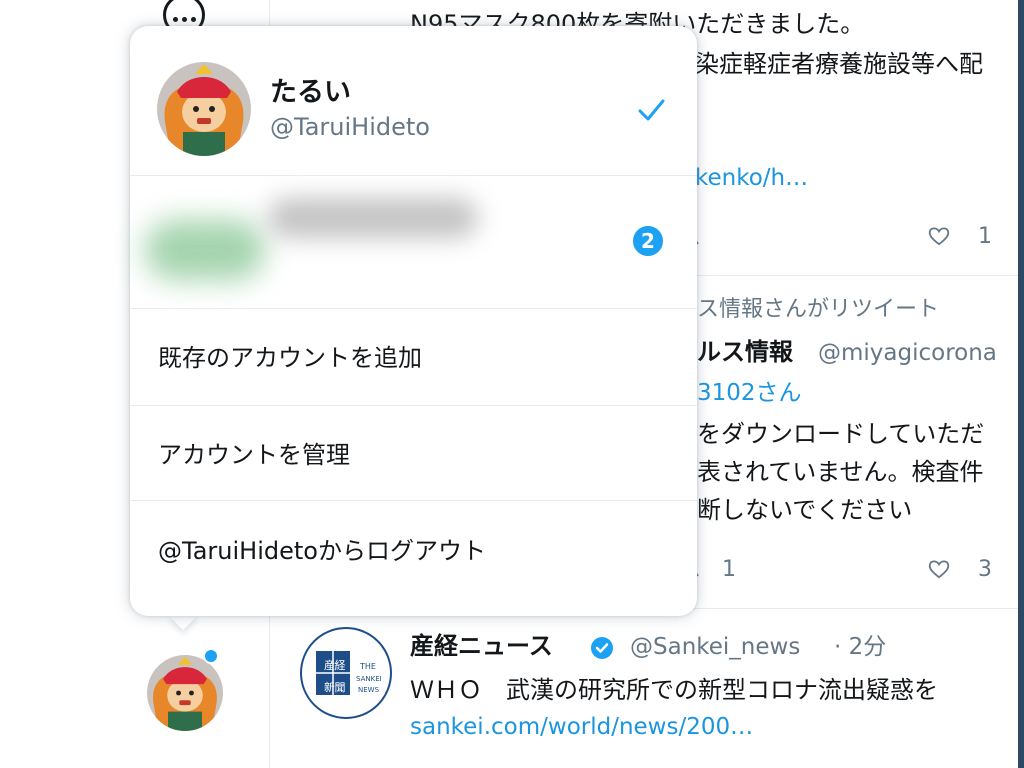 This screenshot has height=768, width=1024. I want to click on tweet2-mention: 3102さん, so click(749, 394).